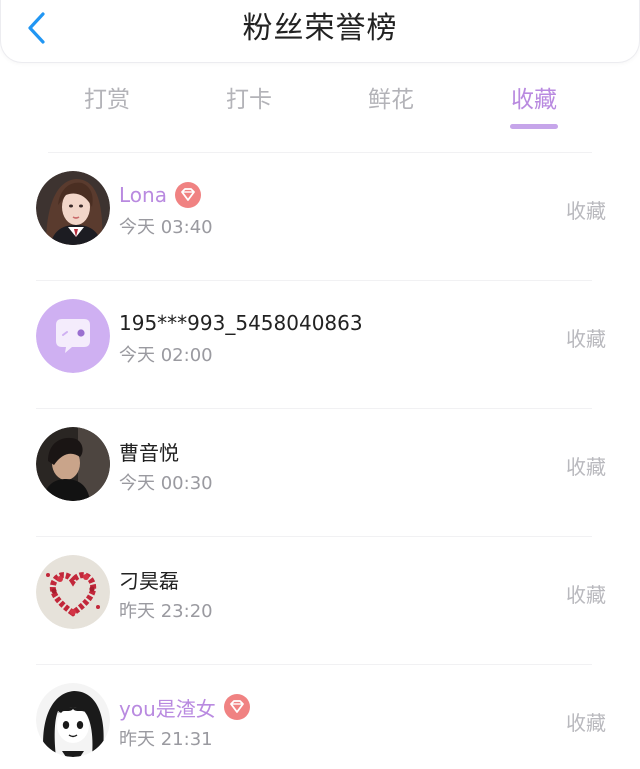 The height and width of the screenshot is (769, 640). What do you see at coordinates (534, 100) in the screenshot?
I see `tab-favorites-label: 收藏` at bounding box center [534, 100].